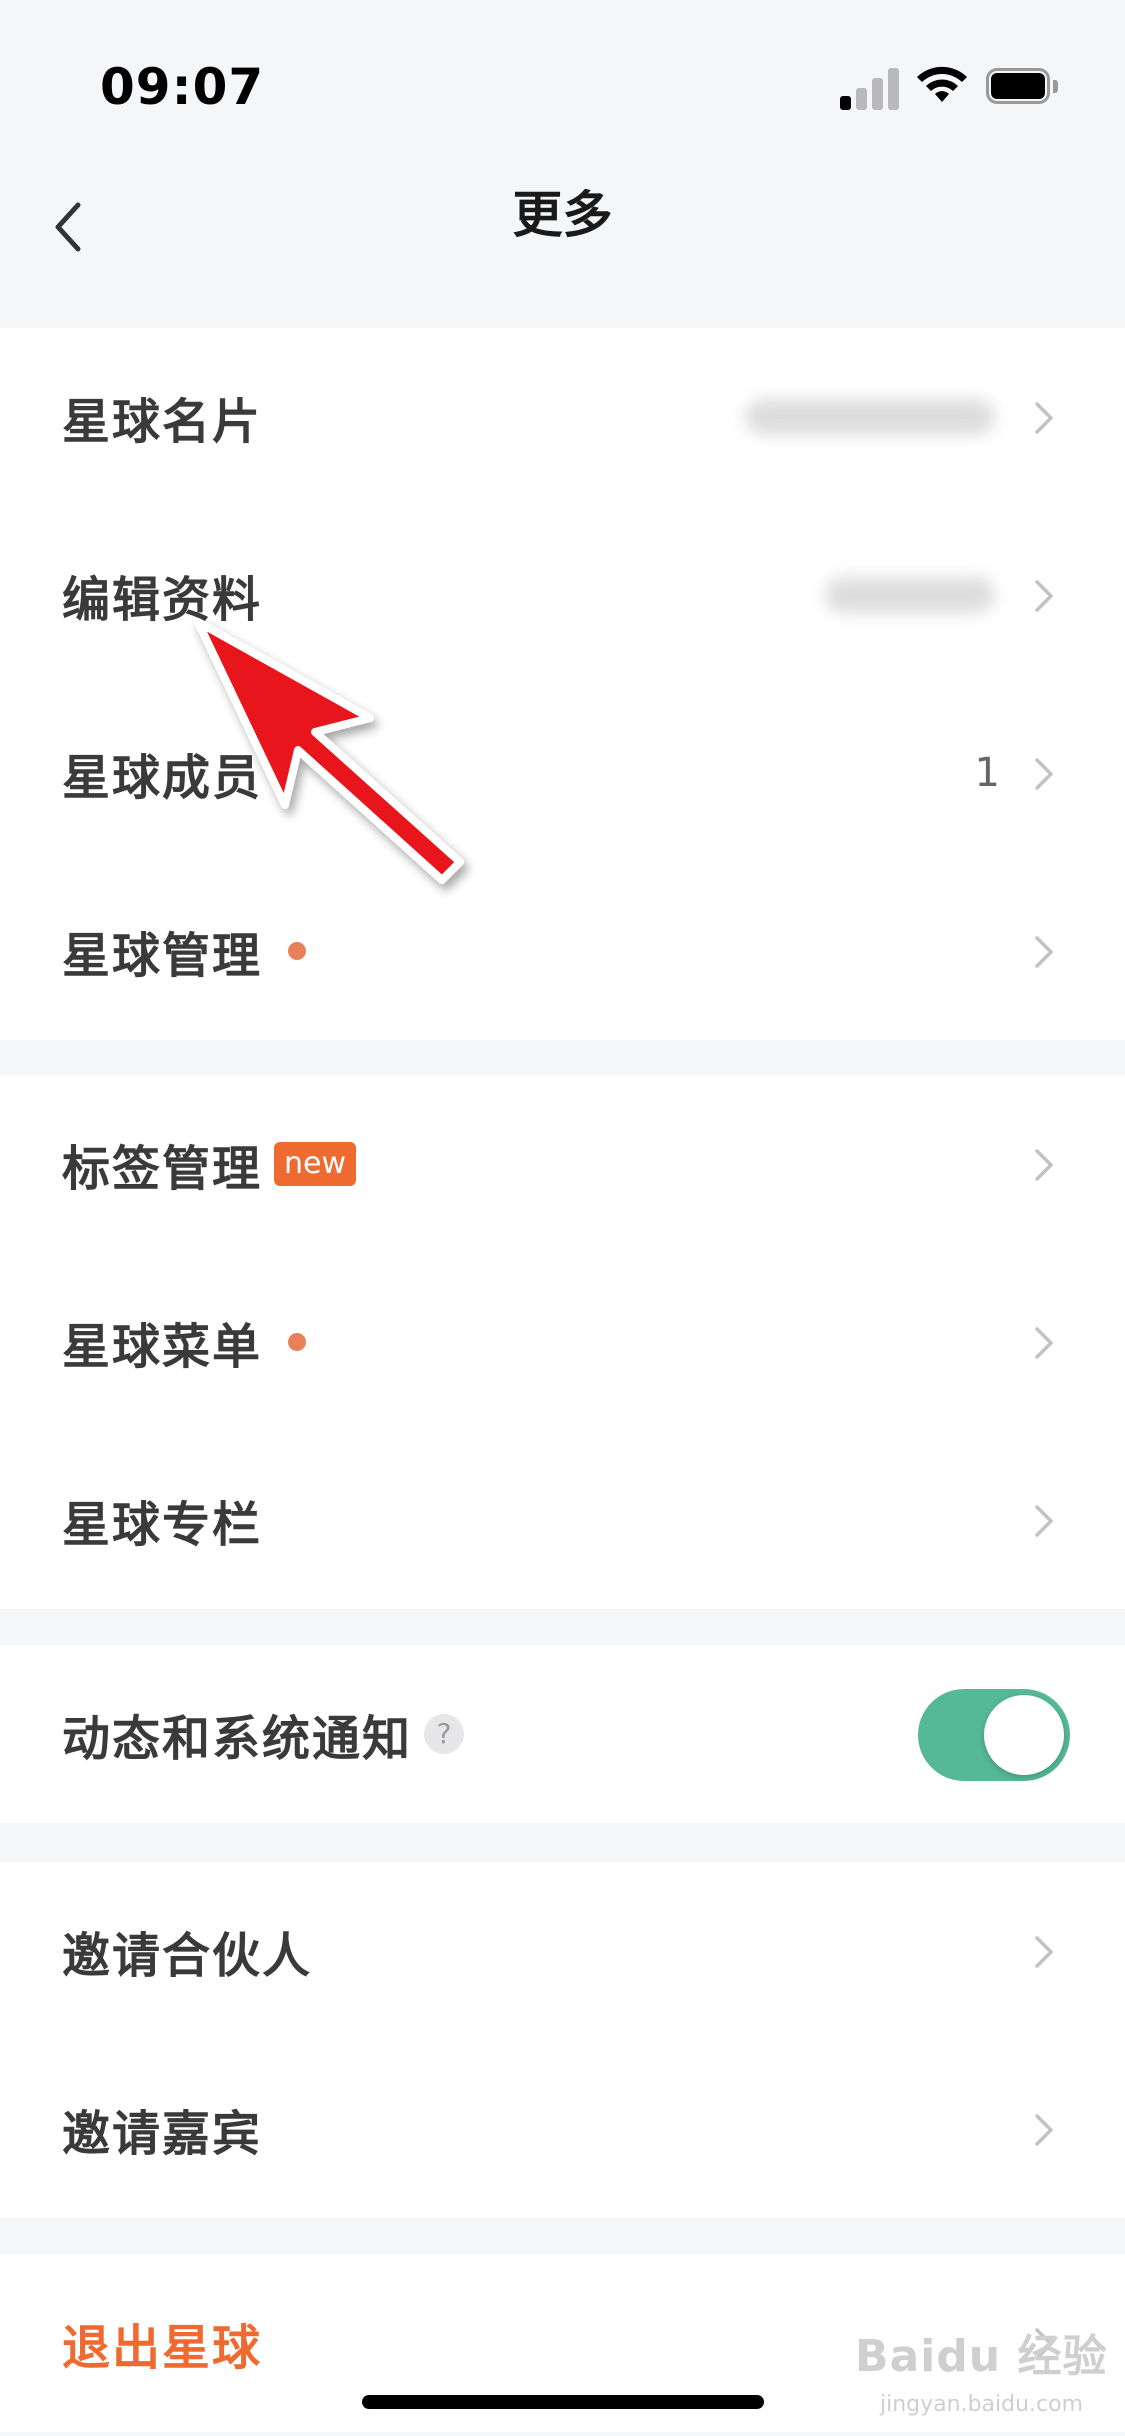 This screenshot has width=1125, height=2436. Describe the element at coordinates (981, 2356) in the screenshot. I see `baidu-watermark: Baidu 经验` at that location.